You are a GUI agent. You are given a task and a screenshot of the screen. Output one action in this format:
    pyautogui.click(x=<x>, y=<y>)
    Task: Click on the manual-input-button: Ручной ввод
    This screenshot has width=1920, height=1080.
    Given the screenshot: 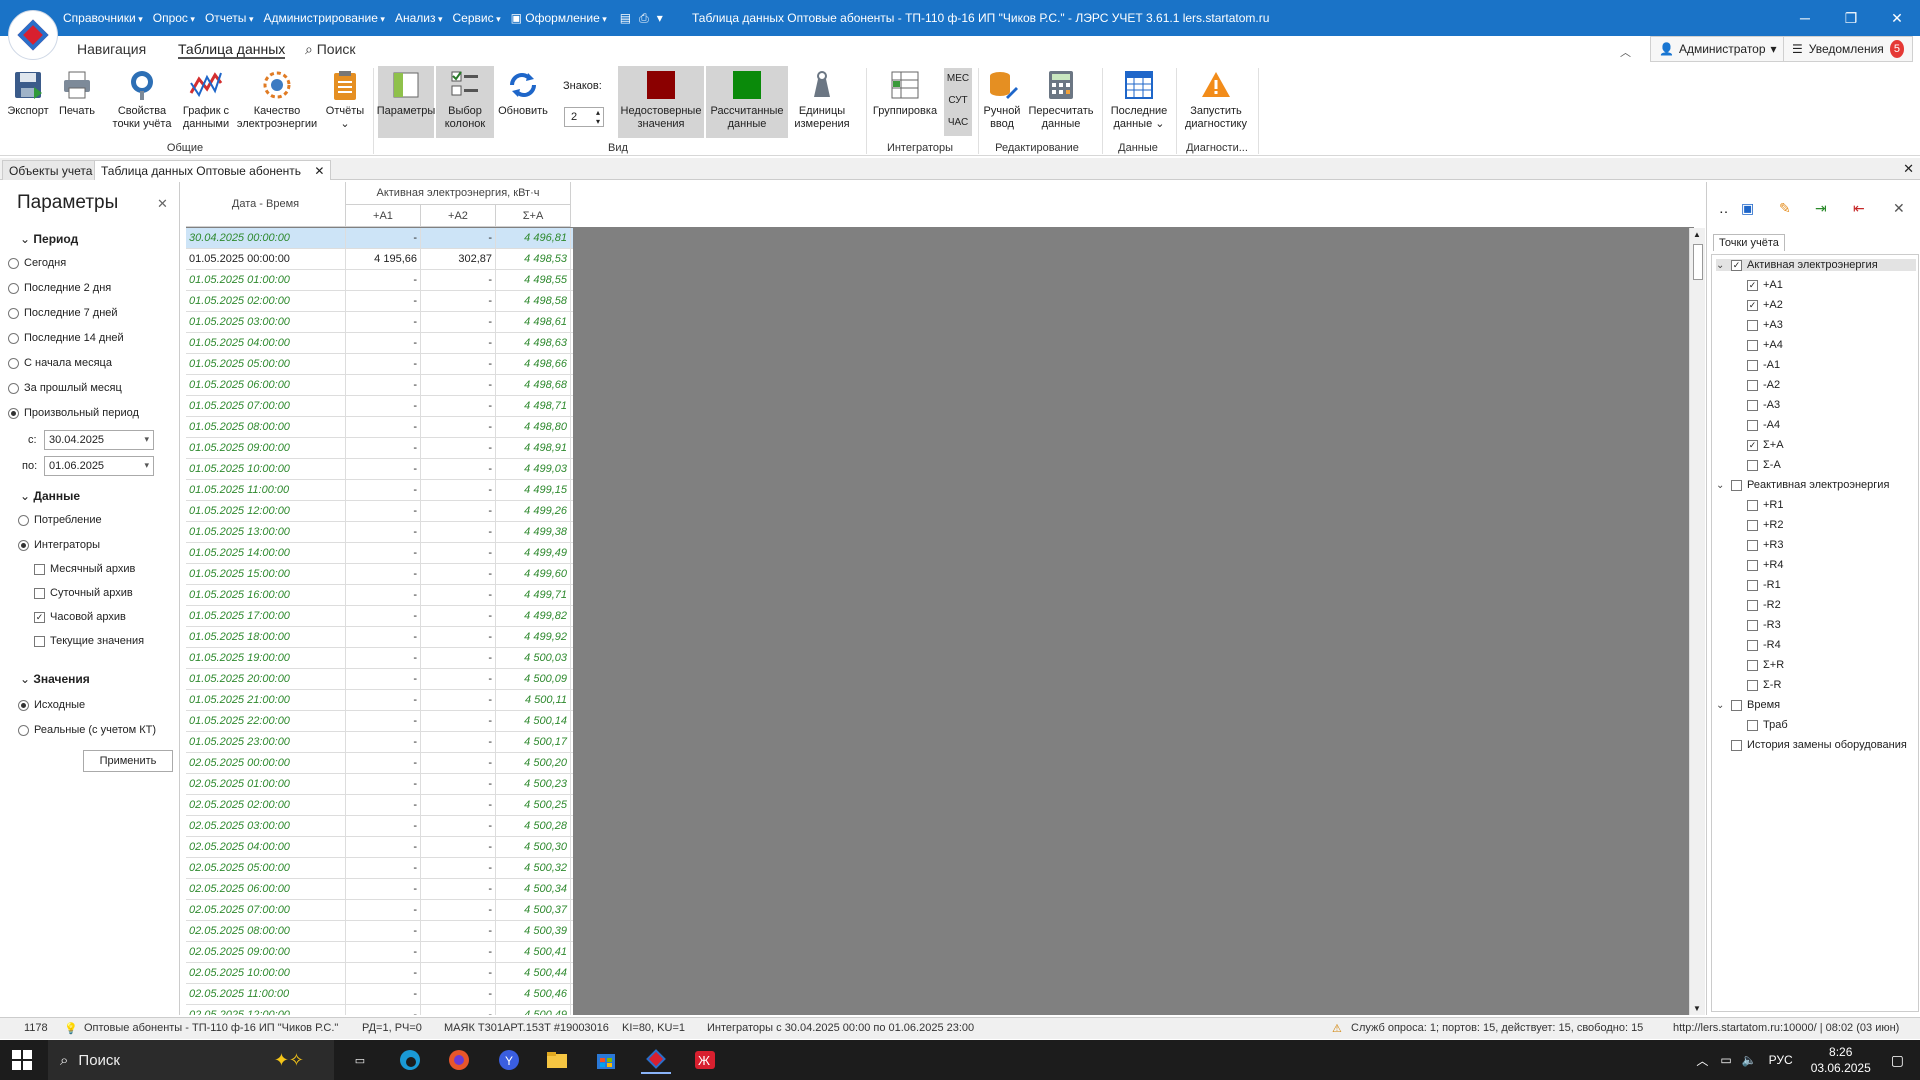 What is the action you would take?
    pyautogui.click(x=1002, y=102)
    